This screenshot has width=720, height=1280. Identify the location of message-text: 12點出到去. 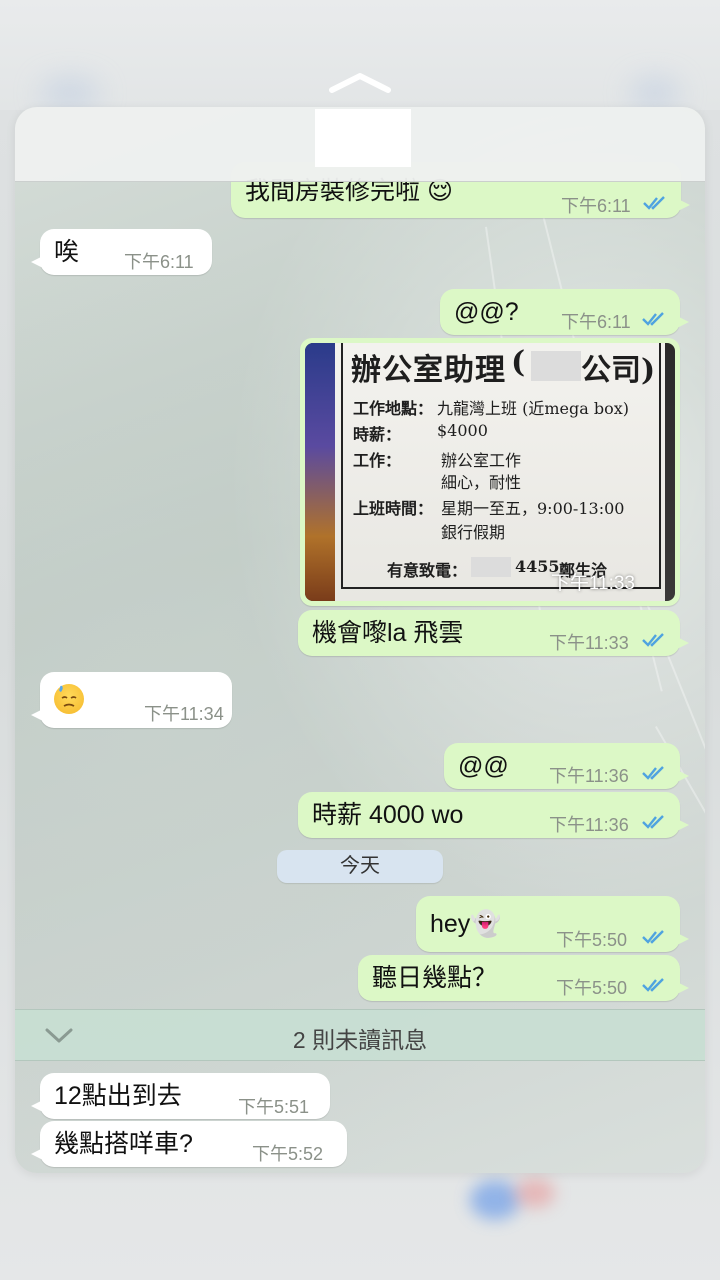
(118, 1096).